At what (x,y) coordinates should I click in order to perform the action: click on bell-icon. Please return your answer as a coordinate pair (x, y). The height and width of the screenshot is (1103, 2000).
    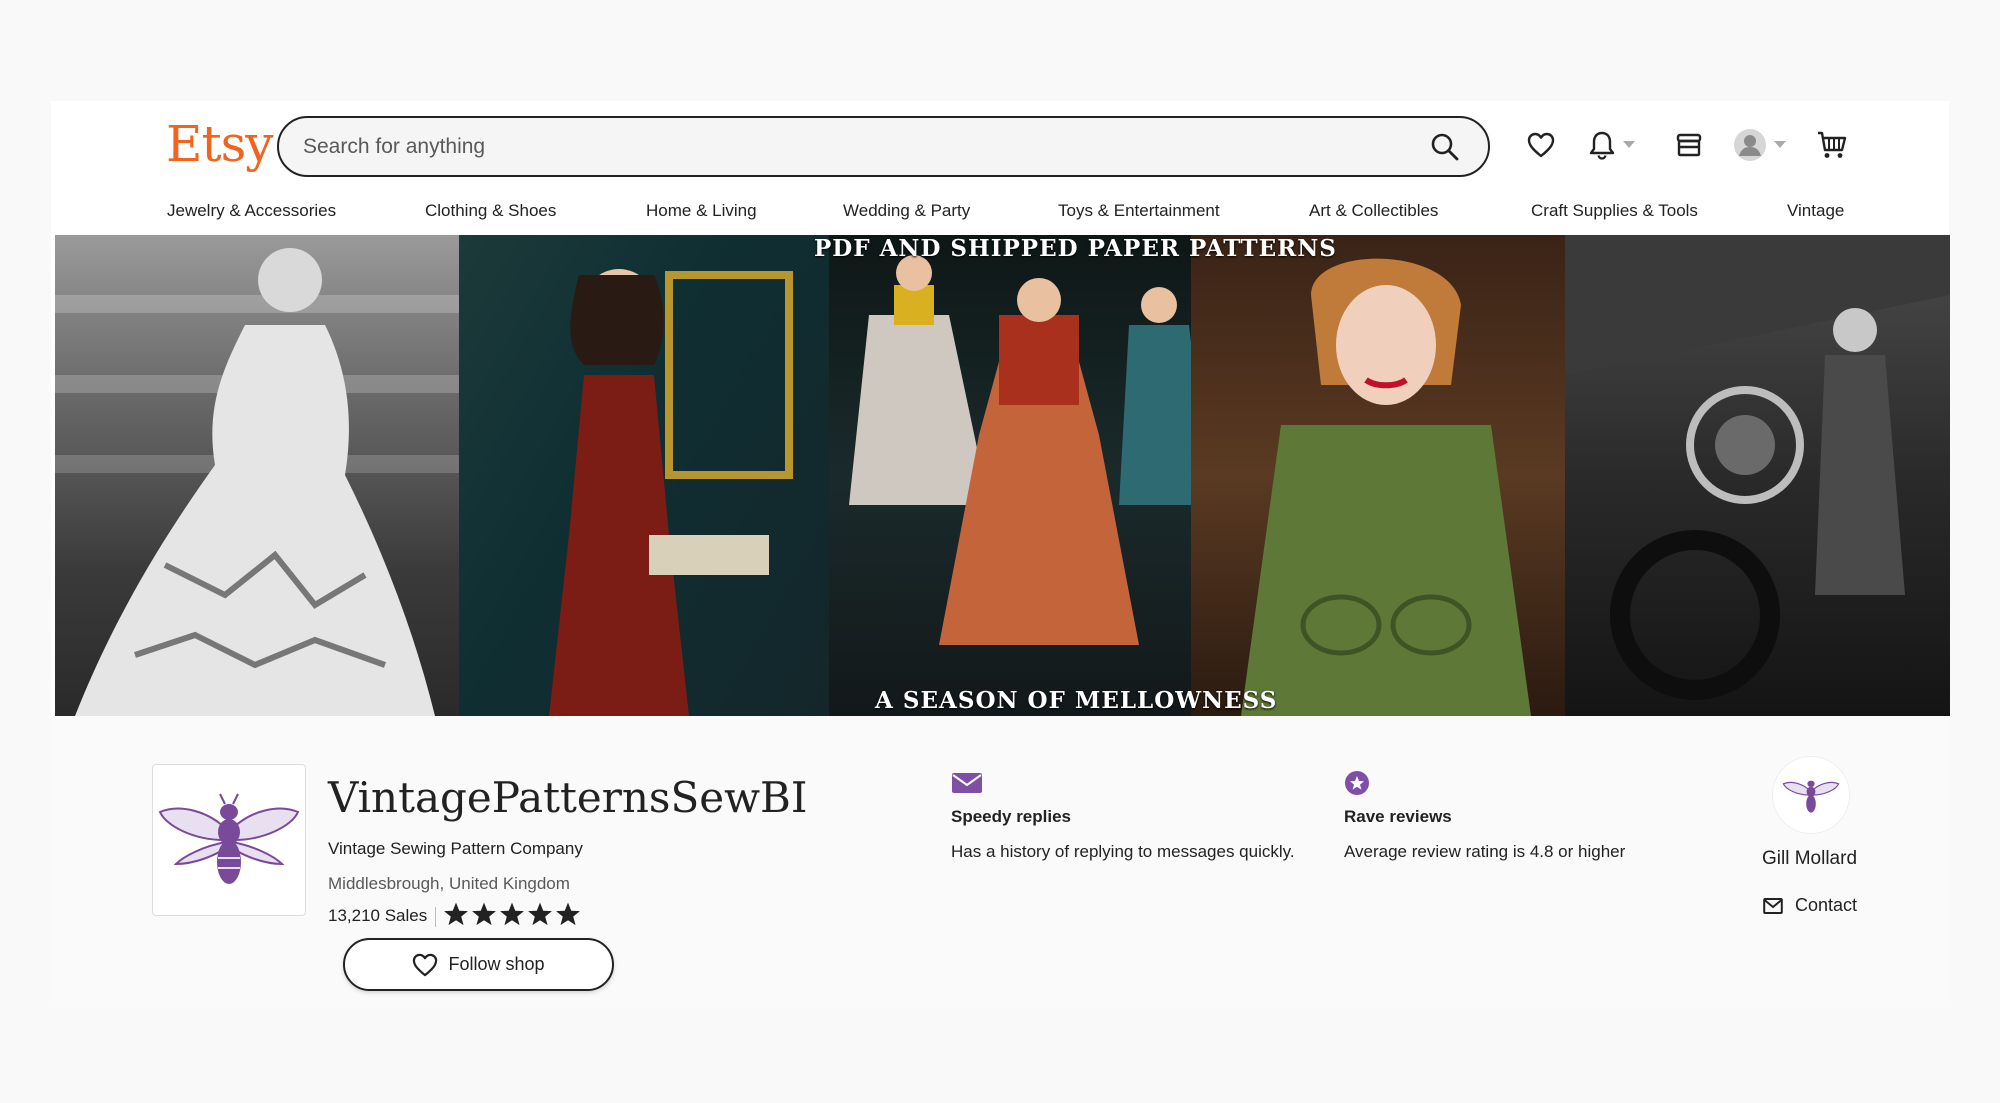
    Looking at the image, I should click on (1602, 145).